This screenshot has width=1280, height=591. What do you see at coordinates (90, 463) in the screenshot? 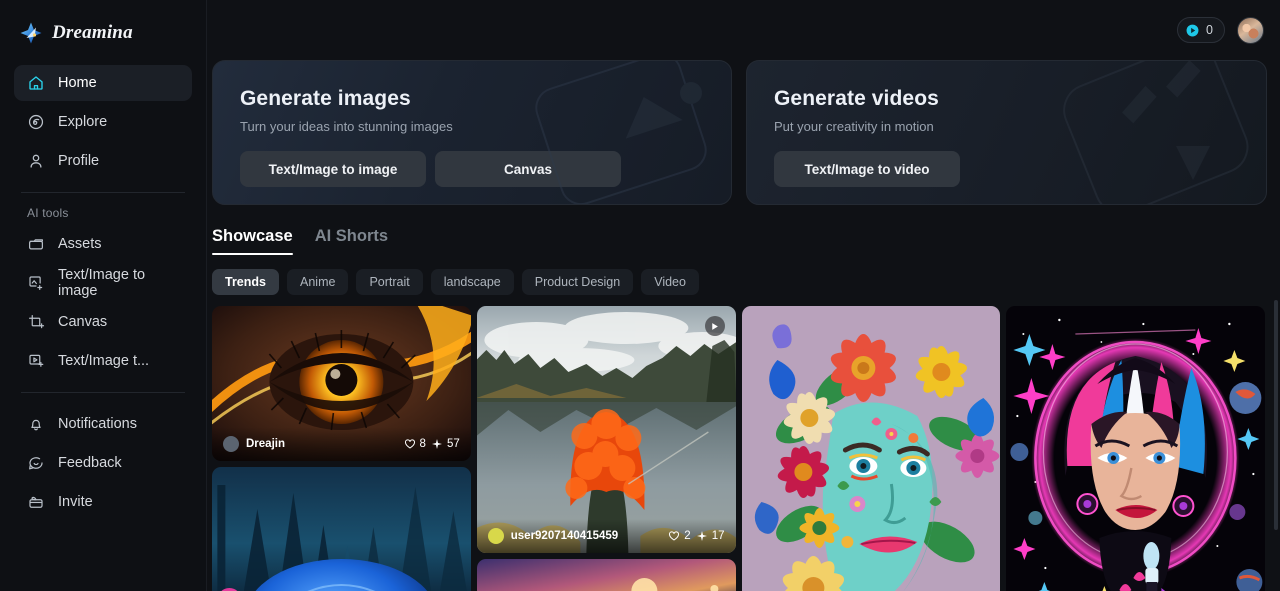
I see `sidebar-item-label: Feedback` at bounding box center [90, 463].